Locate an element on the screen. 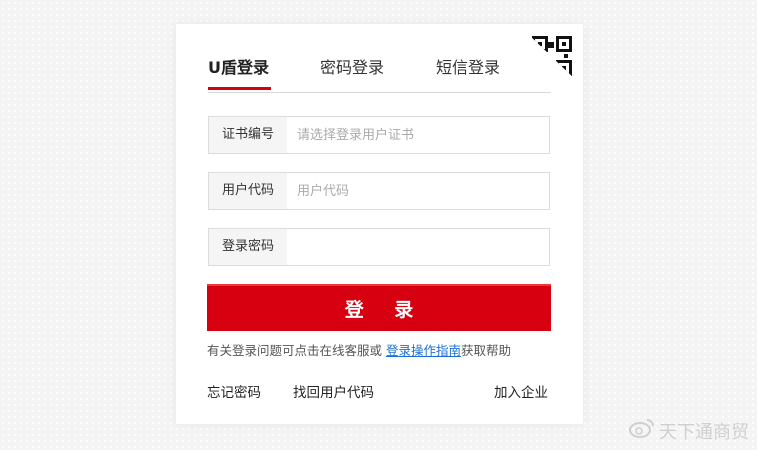  watermark-text: 天下通商贸 is located at coordinates (704, 432).